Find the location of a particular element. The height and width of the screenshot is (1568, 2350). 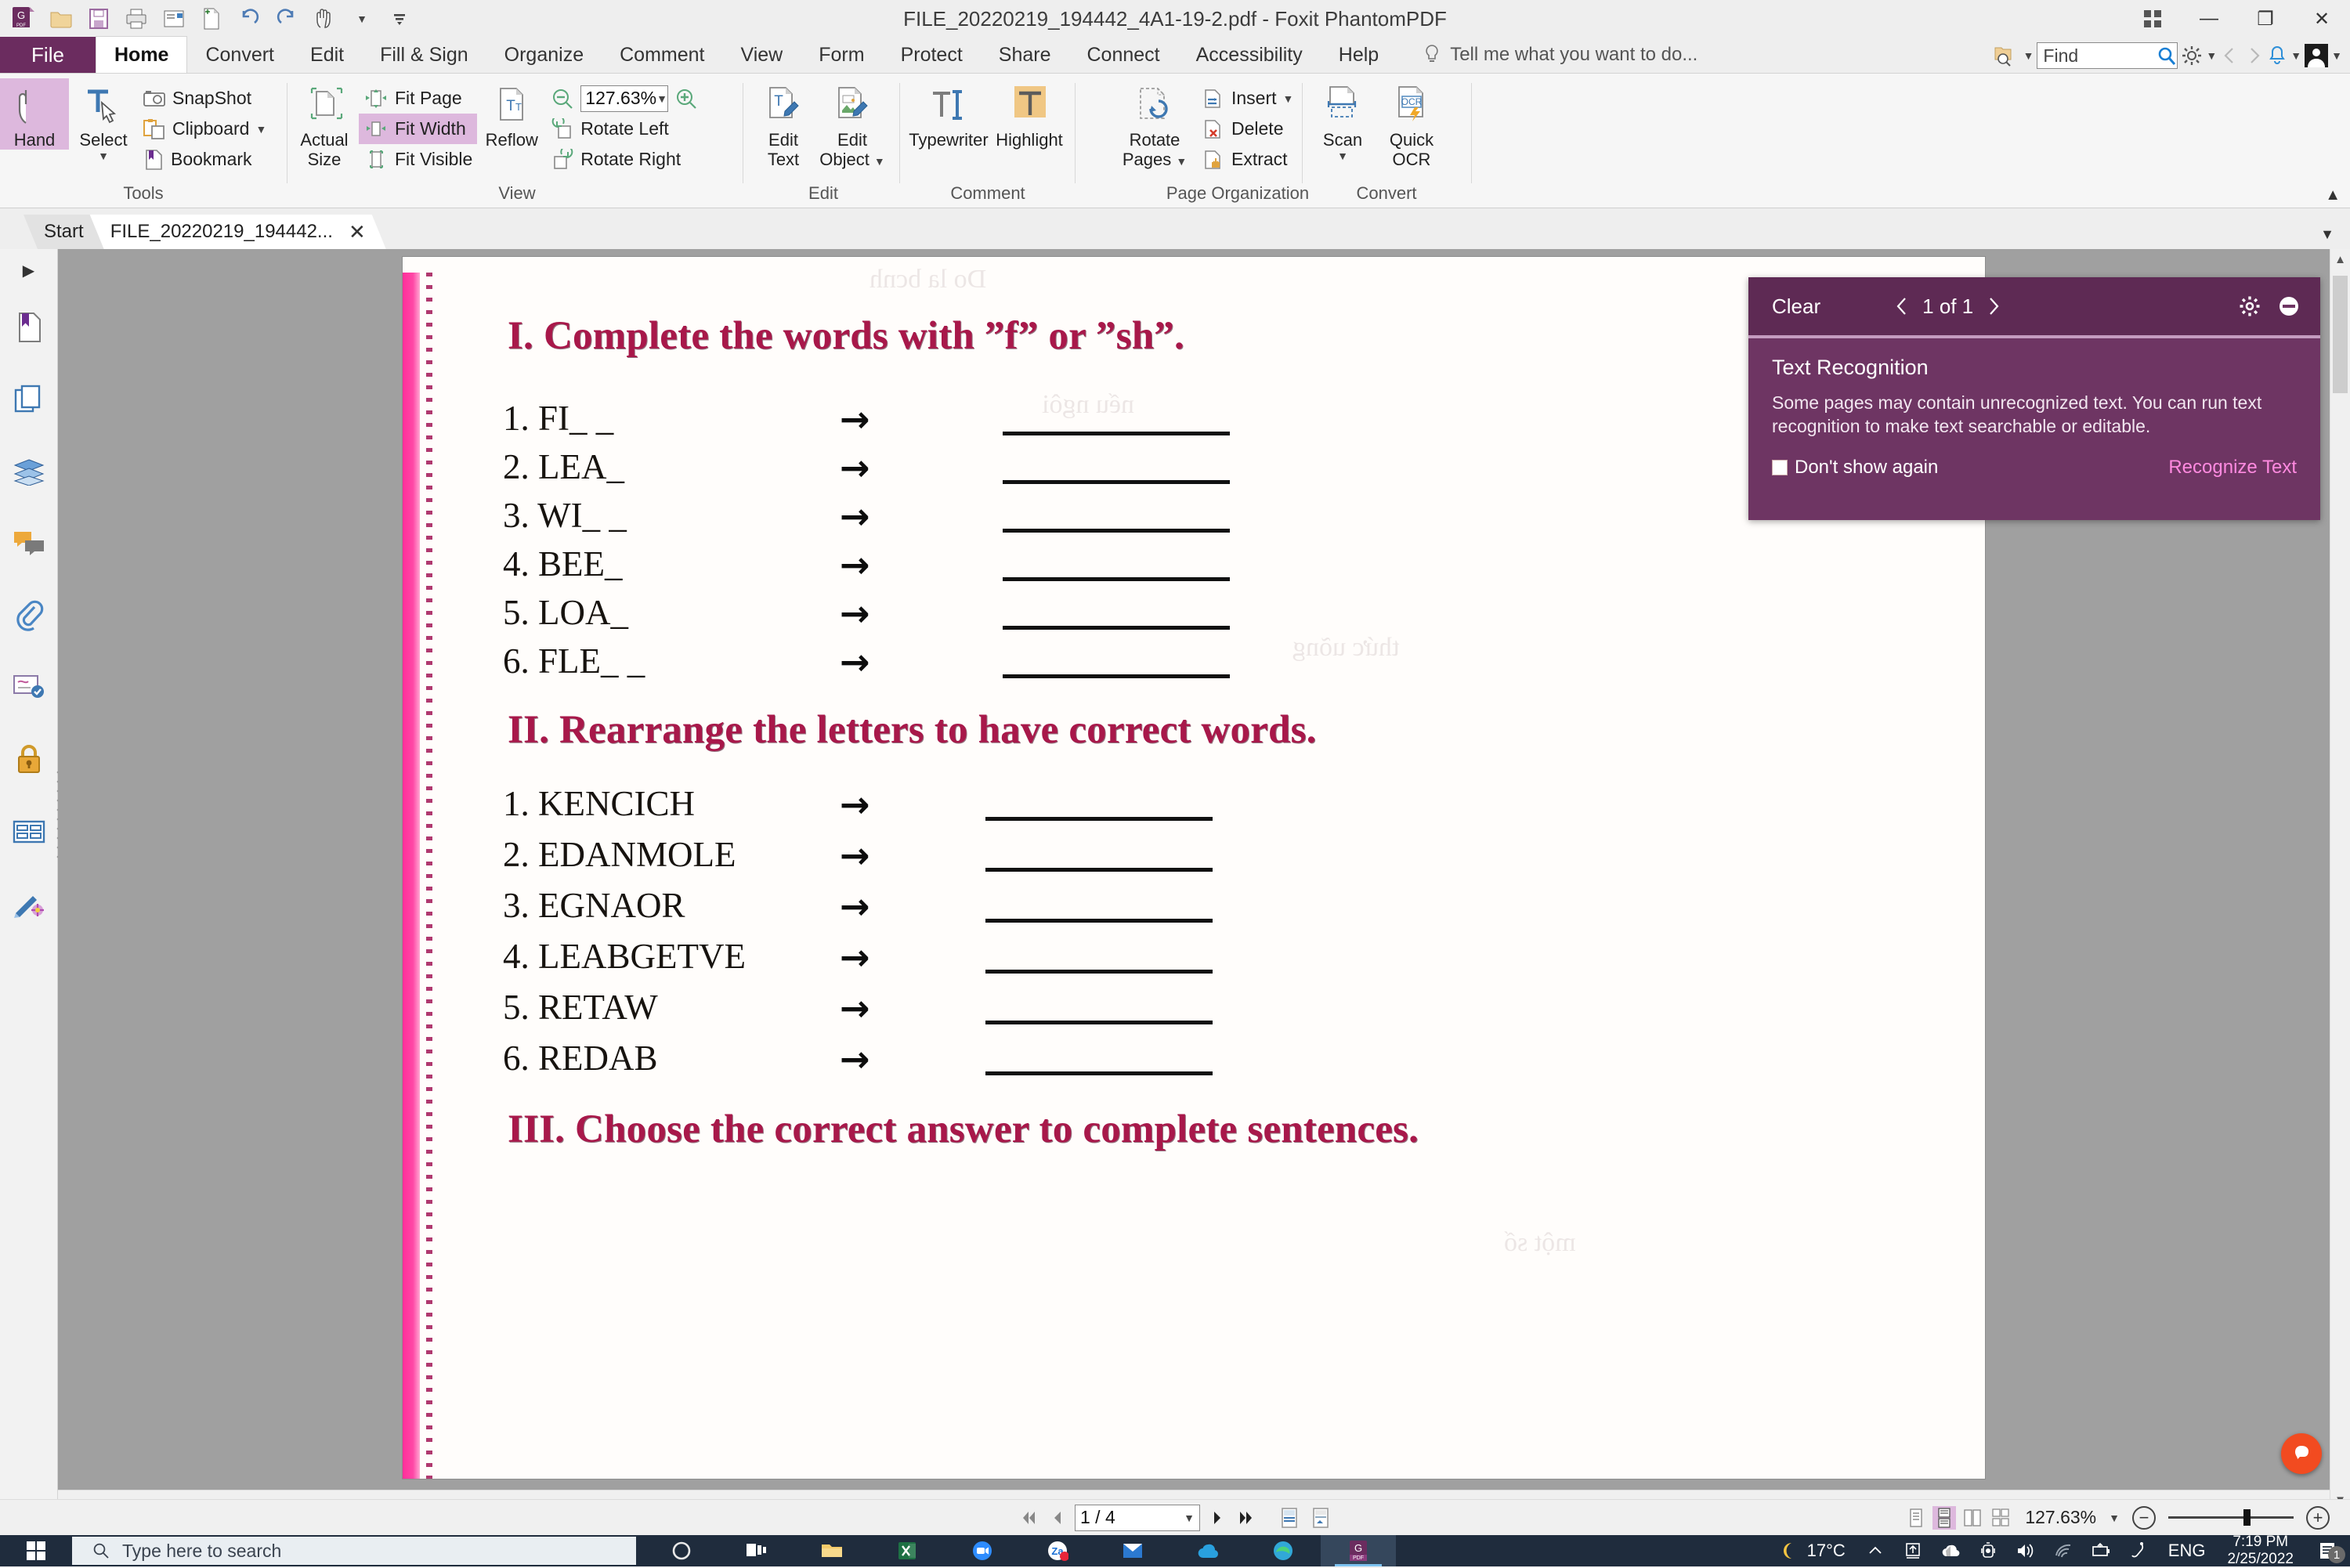

zoom-out-icon is located at coordinates (562, 98).